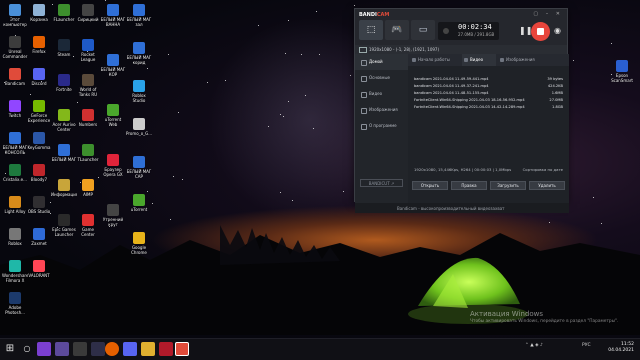 The width and height of the screenshot is (640, 360). What do you see at coordinates (430, 185) in the screenshot?
I see `open-button: Открыть` at bounding box center [430, 185].